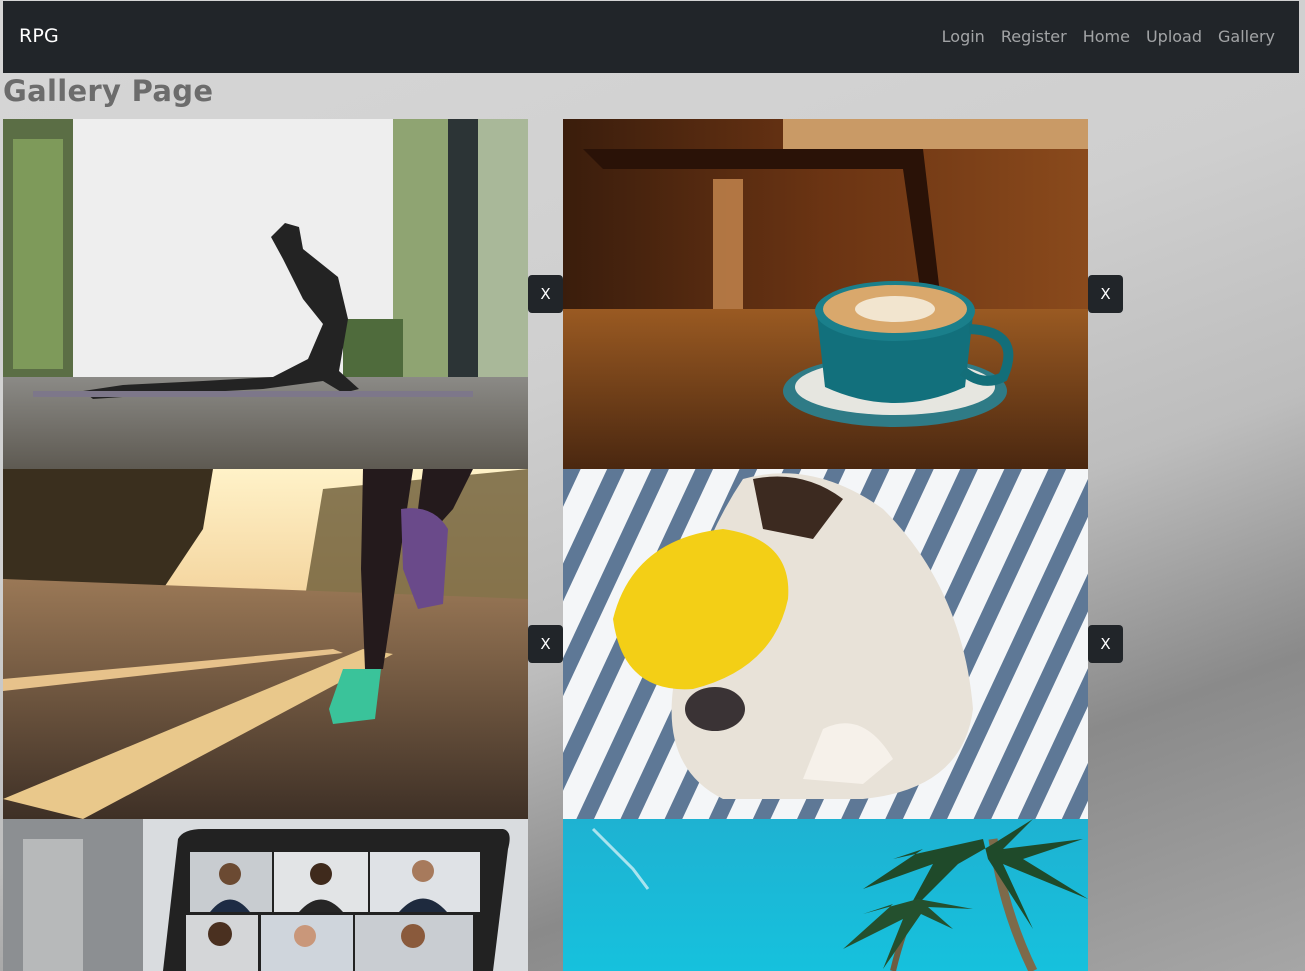  I want to click on gallery-image-video-call, so click(265, 895).